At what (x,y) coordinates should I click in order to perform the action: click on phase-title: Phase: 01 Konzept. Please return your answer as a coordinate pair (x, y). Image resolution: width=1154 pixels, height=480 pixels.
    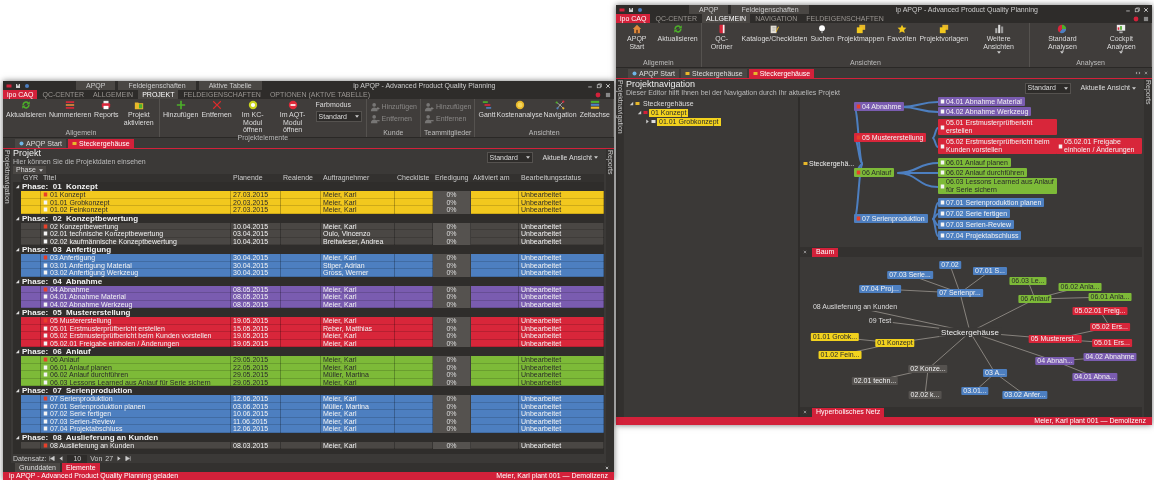
    Looking at the image, I should click on (60, 186).